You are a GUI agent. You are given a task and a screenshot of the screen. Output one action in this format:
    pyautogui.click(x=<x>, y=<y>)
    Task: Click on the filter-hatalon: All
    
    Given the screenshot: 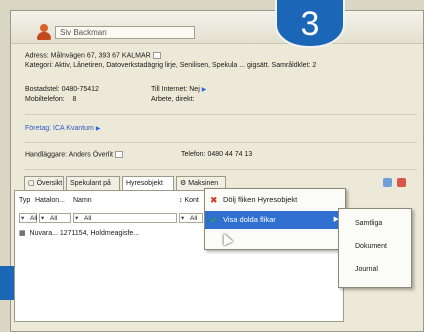 What is the action you would take?
    pyautogui.click(x=55, y=218)
    